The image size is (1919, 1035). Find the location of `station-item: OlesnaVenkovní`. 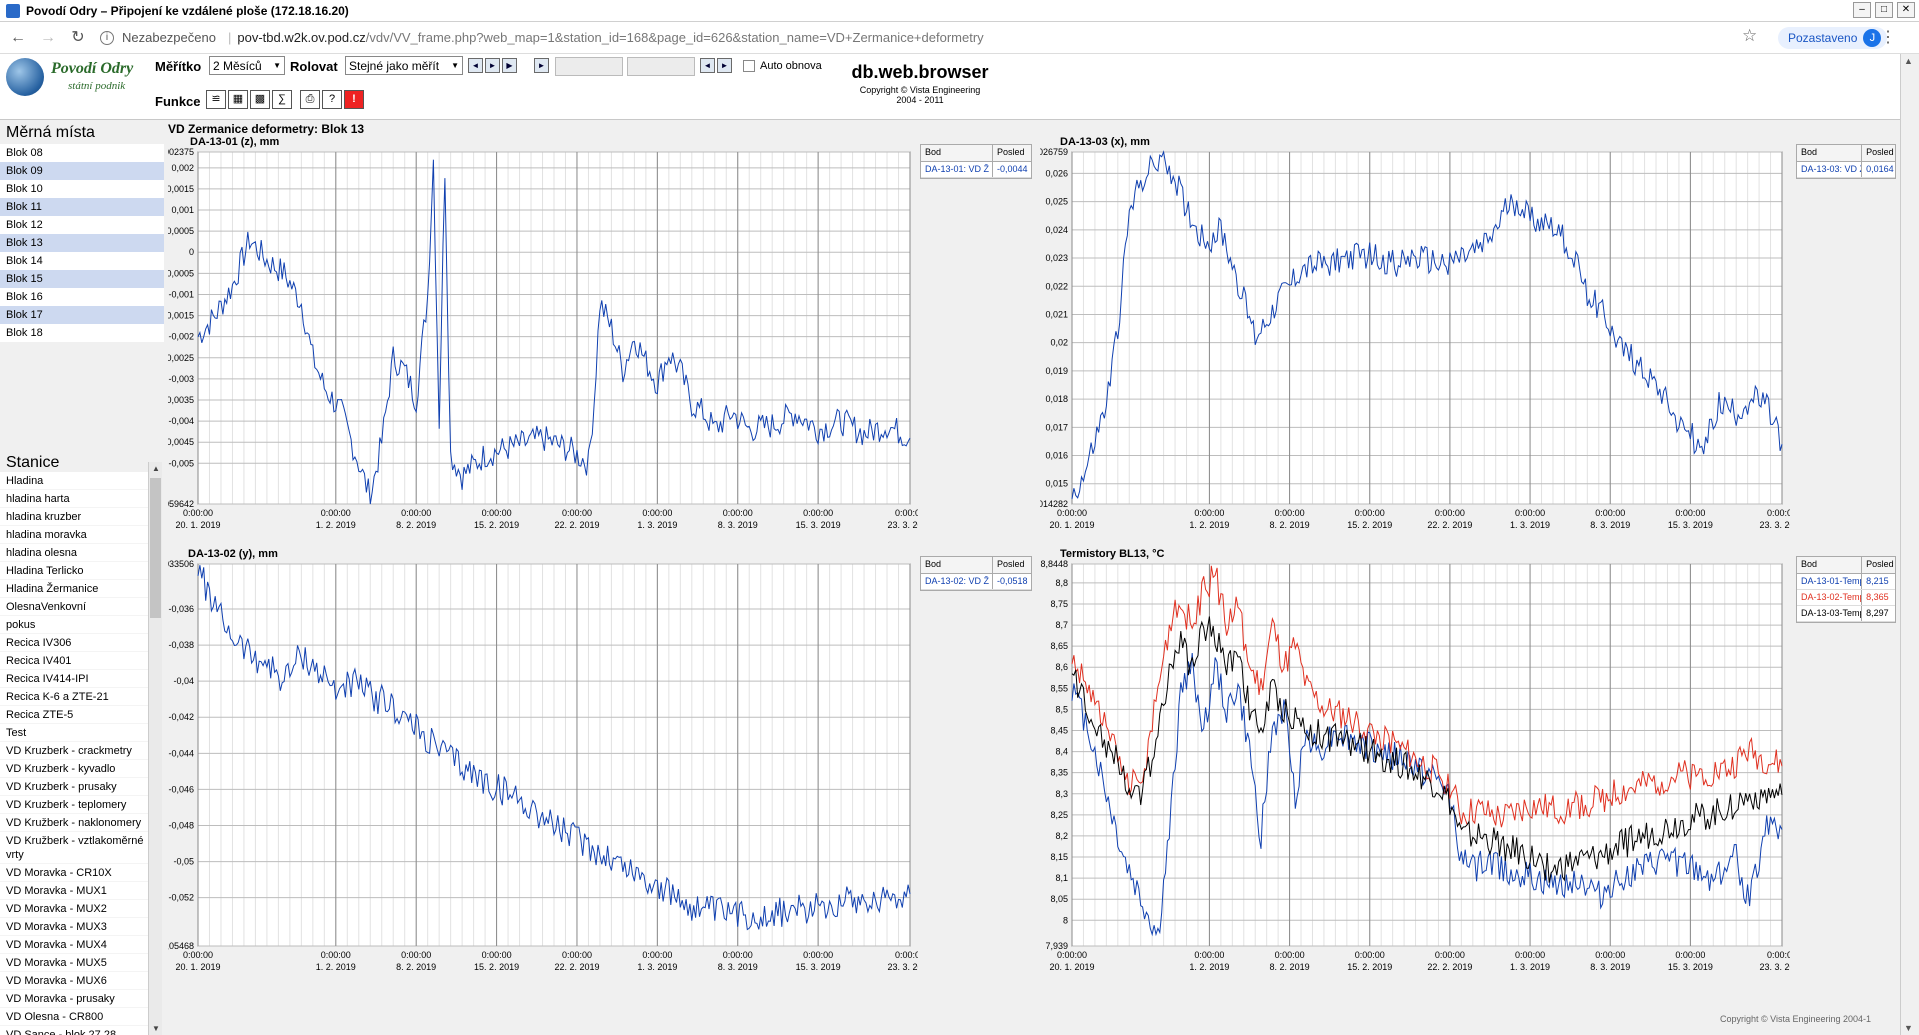

station-item: OlesnaVenkovní is located at coordinates (74, 607).